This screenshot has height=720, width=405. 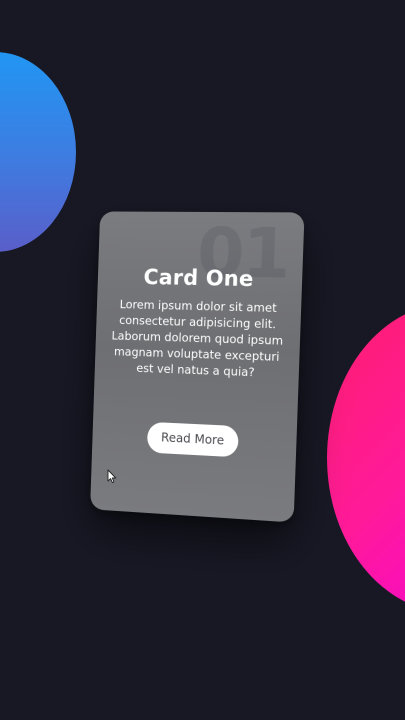 What do you see at coordinates (38, 152) in the screenshot?
I see `blue-gradient-circle` at bounding box center [38, 152].